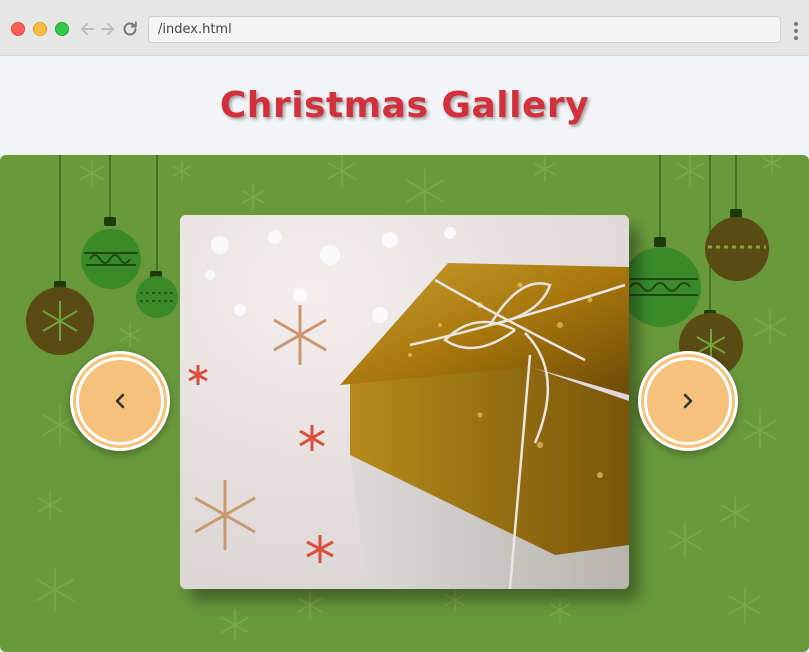  I want to click on arrow-left-icon, so click(87, 29).